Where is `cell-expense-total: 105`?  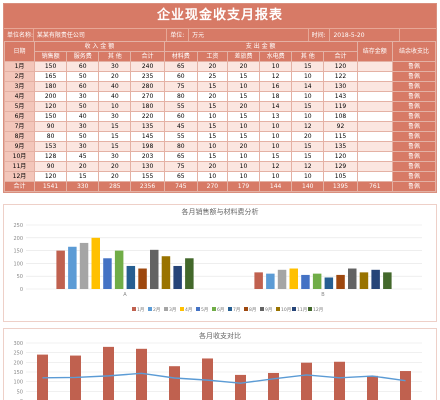 cell-expense-total: 105 is located at coordinates (340, 176).